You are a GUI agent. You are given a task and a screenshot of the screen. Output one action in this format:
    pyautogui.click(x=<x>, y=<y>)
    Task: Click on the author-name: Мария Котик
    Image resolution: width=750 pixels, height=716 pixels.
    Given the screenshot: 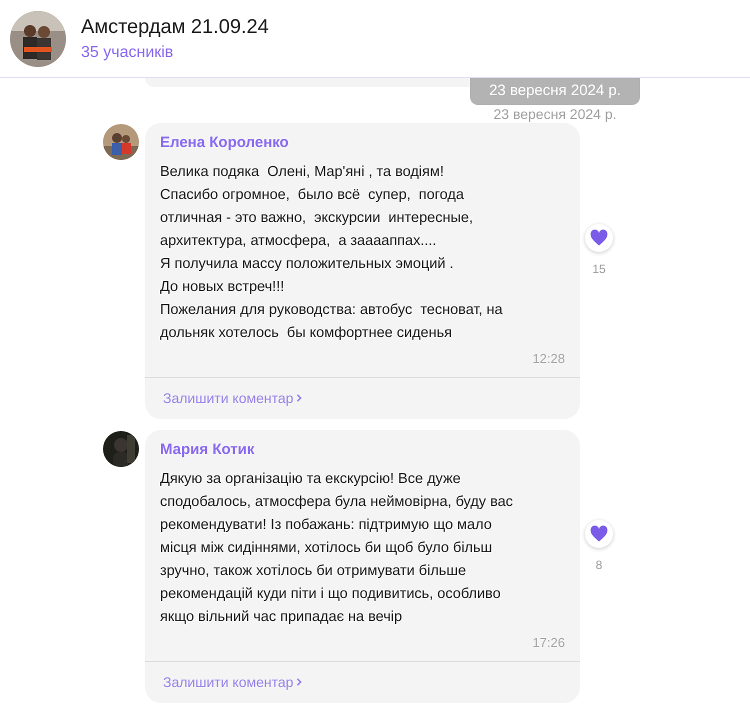 What is the action you would take?
    pyautogui.click(x=208, y=450)
    